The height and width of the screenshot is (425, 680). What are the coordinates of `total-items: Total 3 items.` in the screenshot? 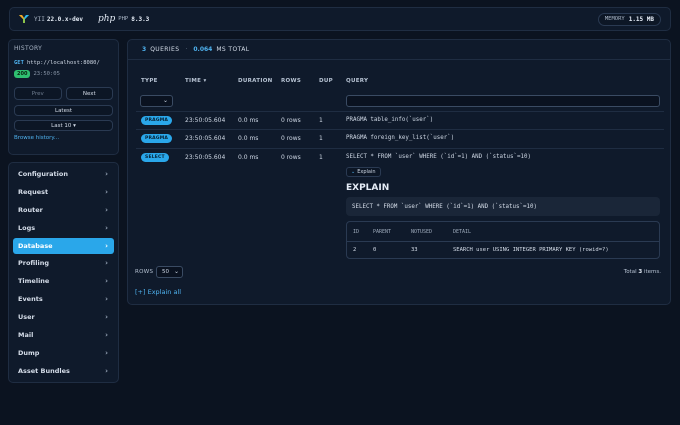 It's located at (642, 272).